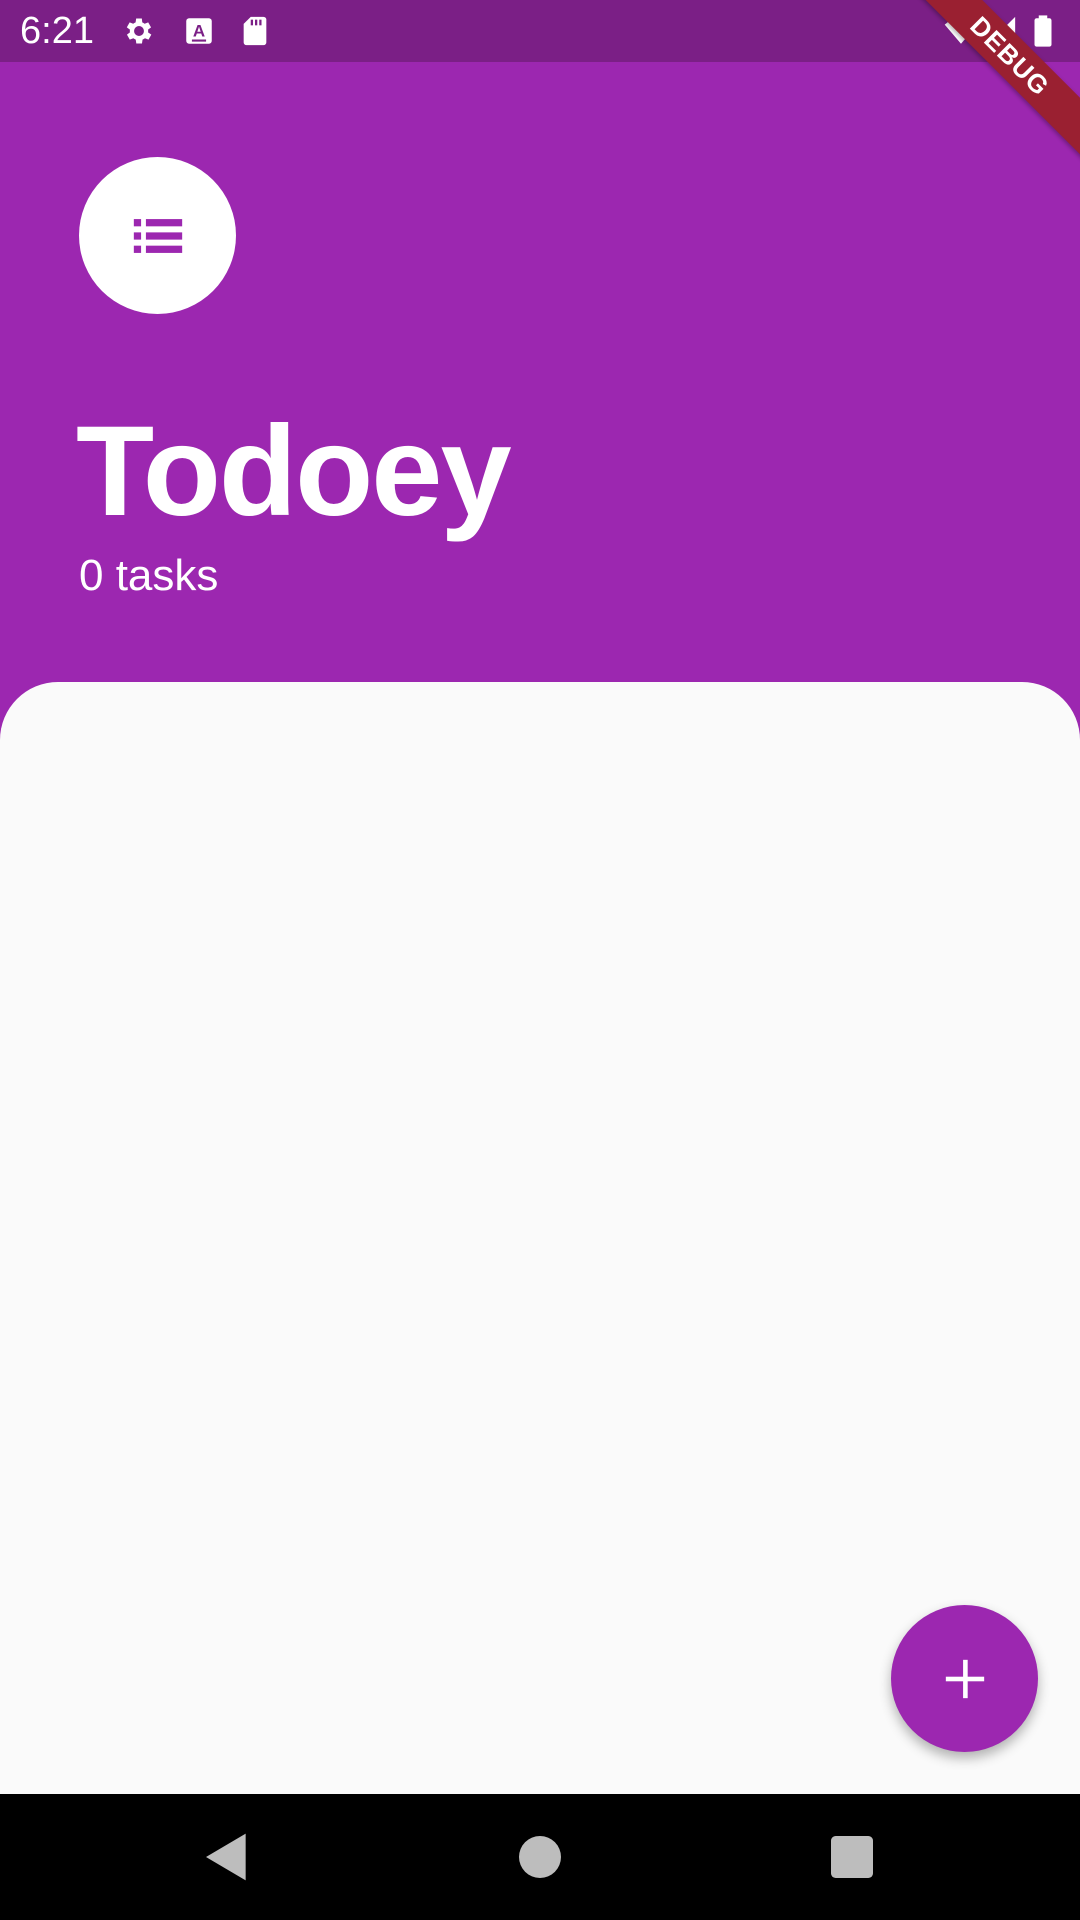 The width and height of the screenshot is (1080, 1920). I want to click on recents-square-icon, so click(852, 1857).